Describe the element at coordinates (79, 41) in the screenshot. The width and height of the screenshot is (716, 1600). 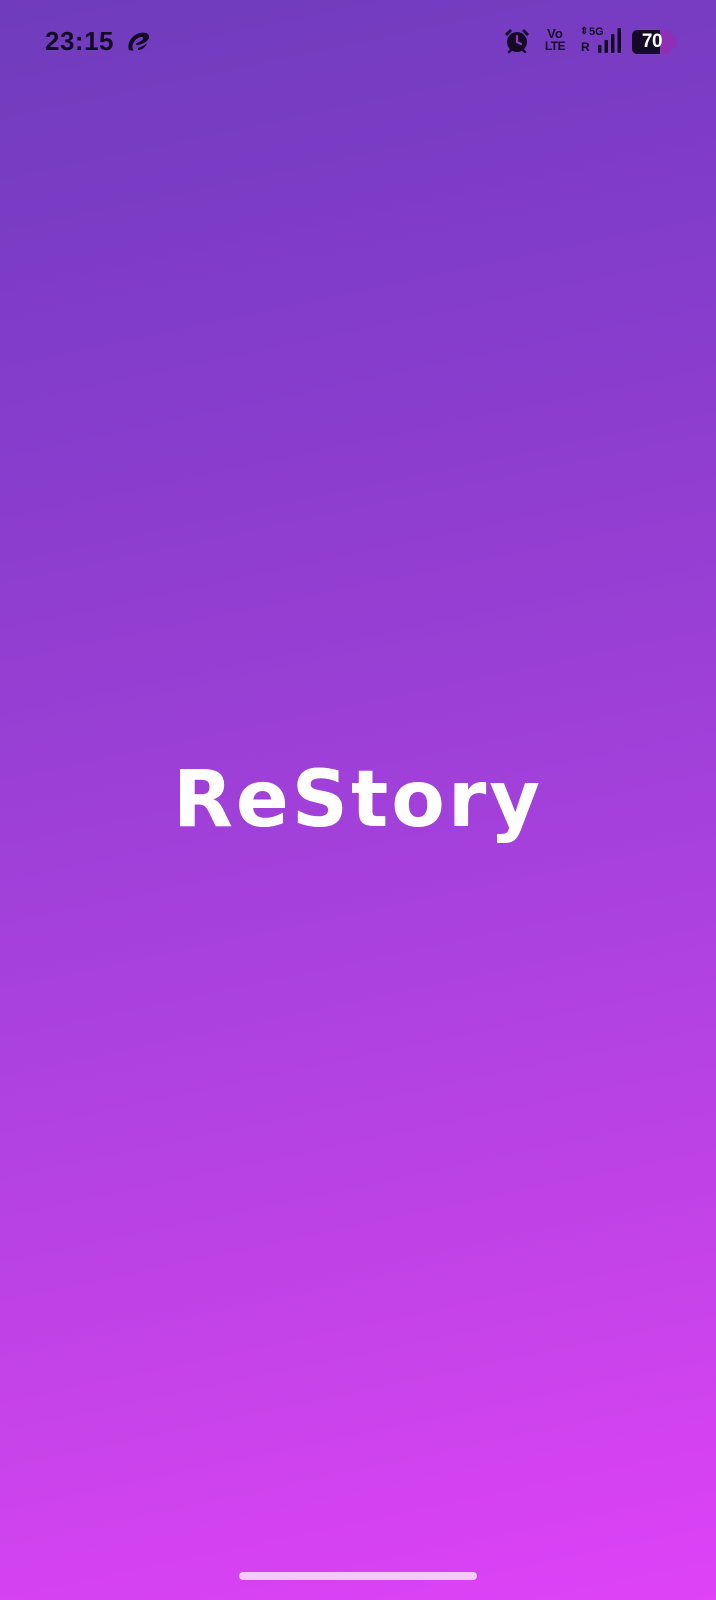
I see `status-time: 23:15` at that location.